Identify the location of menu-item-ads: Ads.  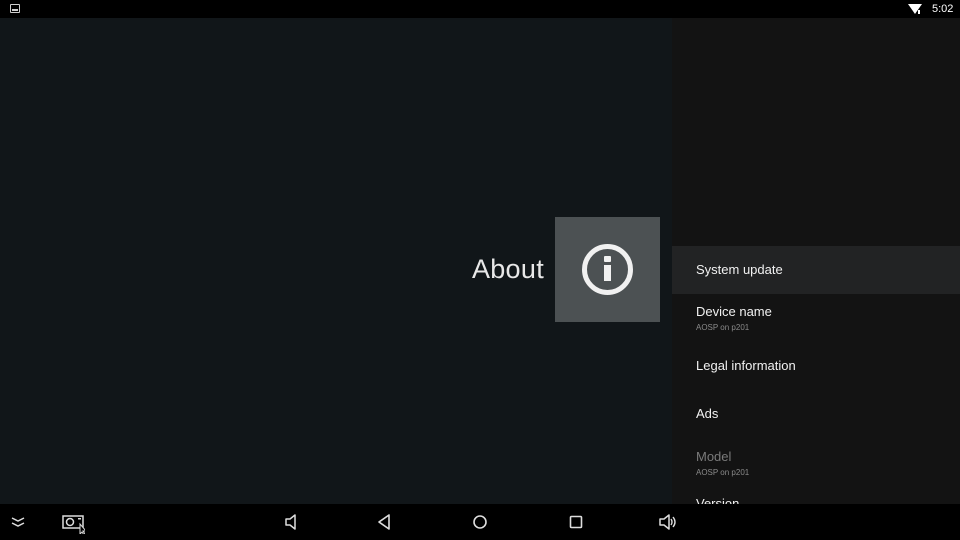
(816, 426).